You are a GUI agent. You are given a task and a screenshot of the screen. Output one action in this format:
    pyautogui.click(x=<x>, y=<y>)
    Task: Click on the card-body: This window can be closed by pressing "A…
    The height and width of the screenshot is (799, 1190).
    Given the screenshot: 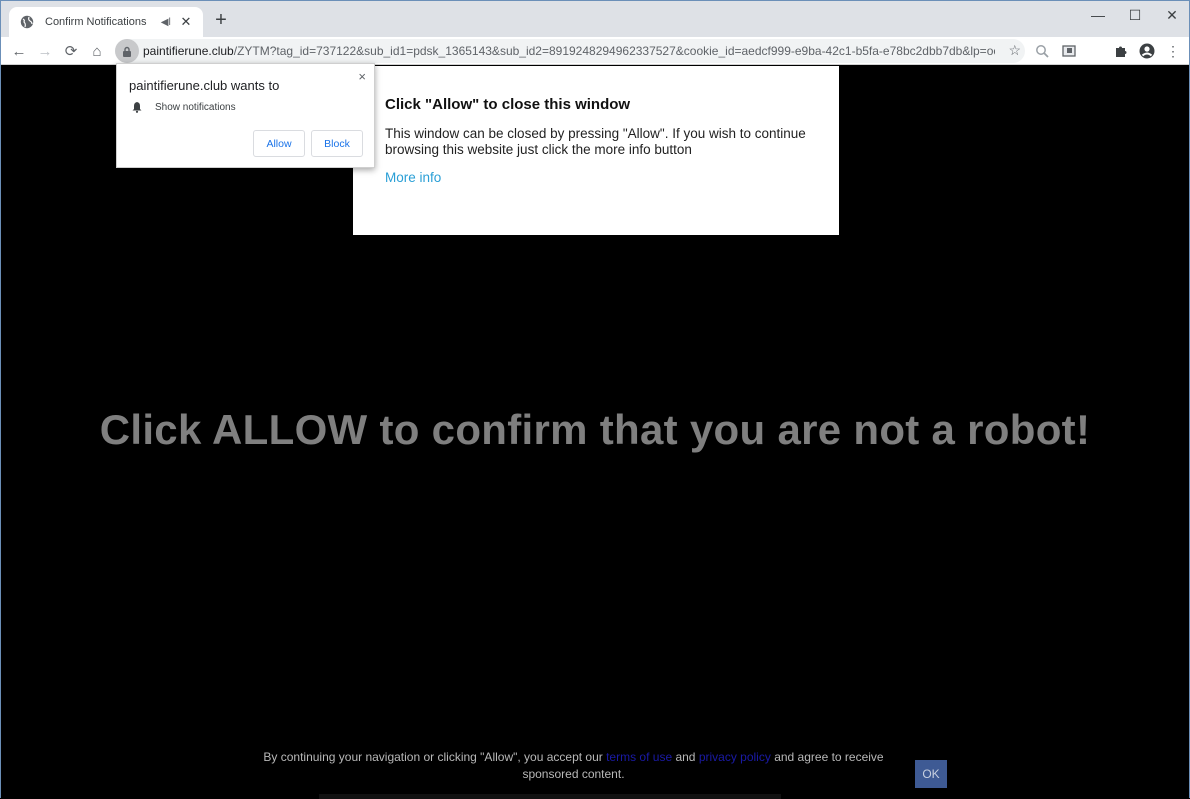 What is the action you would take?
    pyautogui.click(x=595, y=141)
    